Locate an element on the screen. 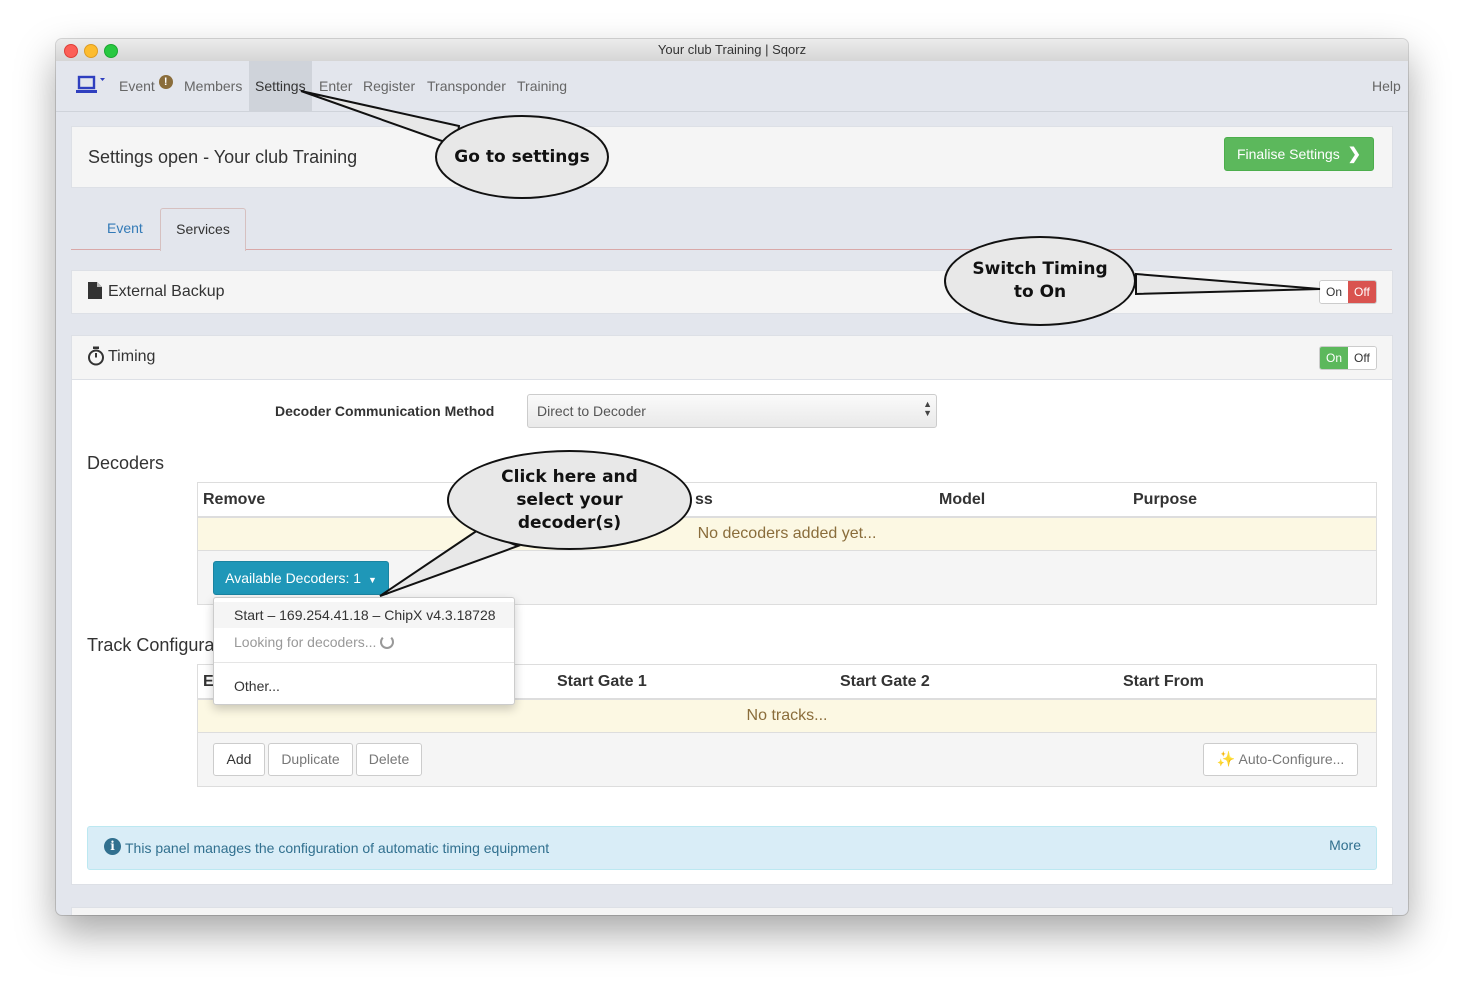 The height and width of the screenshot is (990, 1464). switch-callout-pointer is located at coordinates (1228, 284).